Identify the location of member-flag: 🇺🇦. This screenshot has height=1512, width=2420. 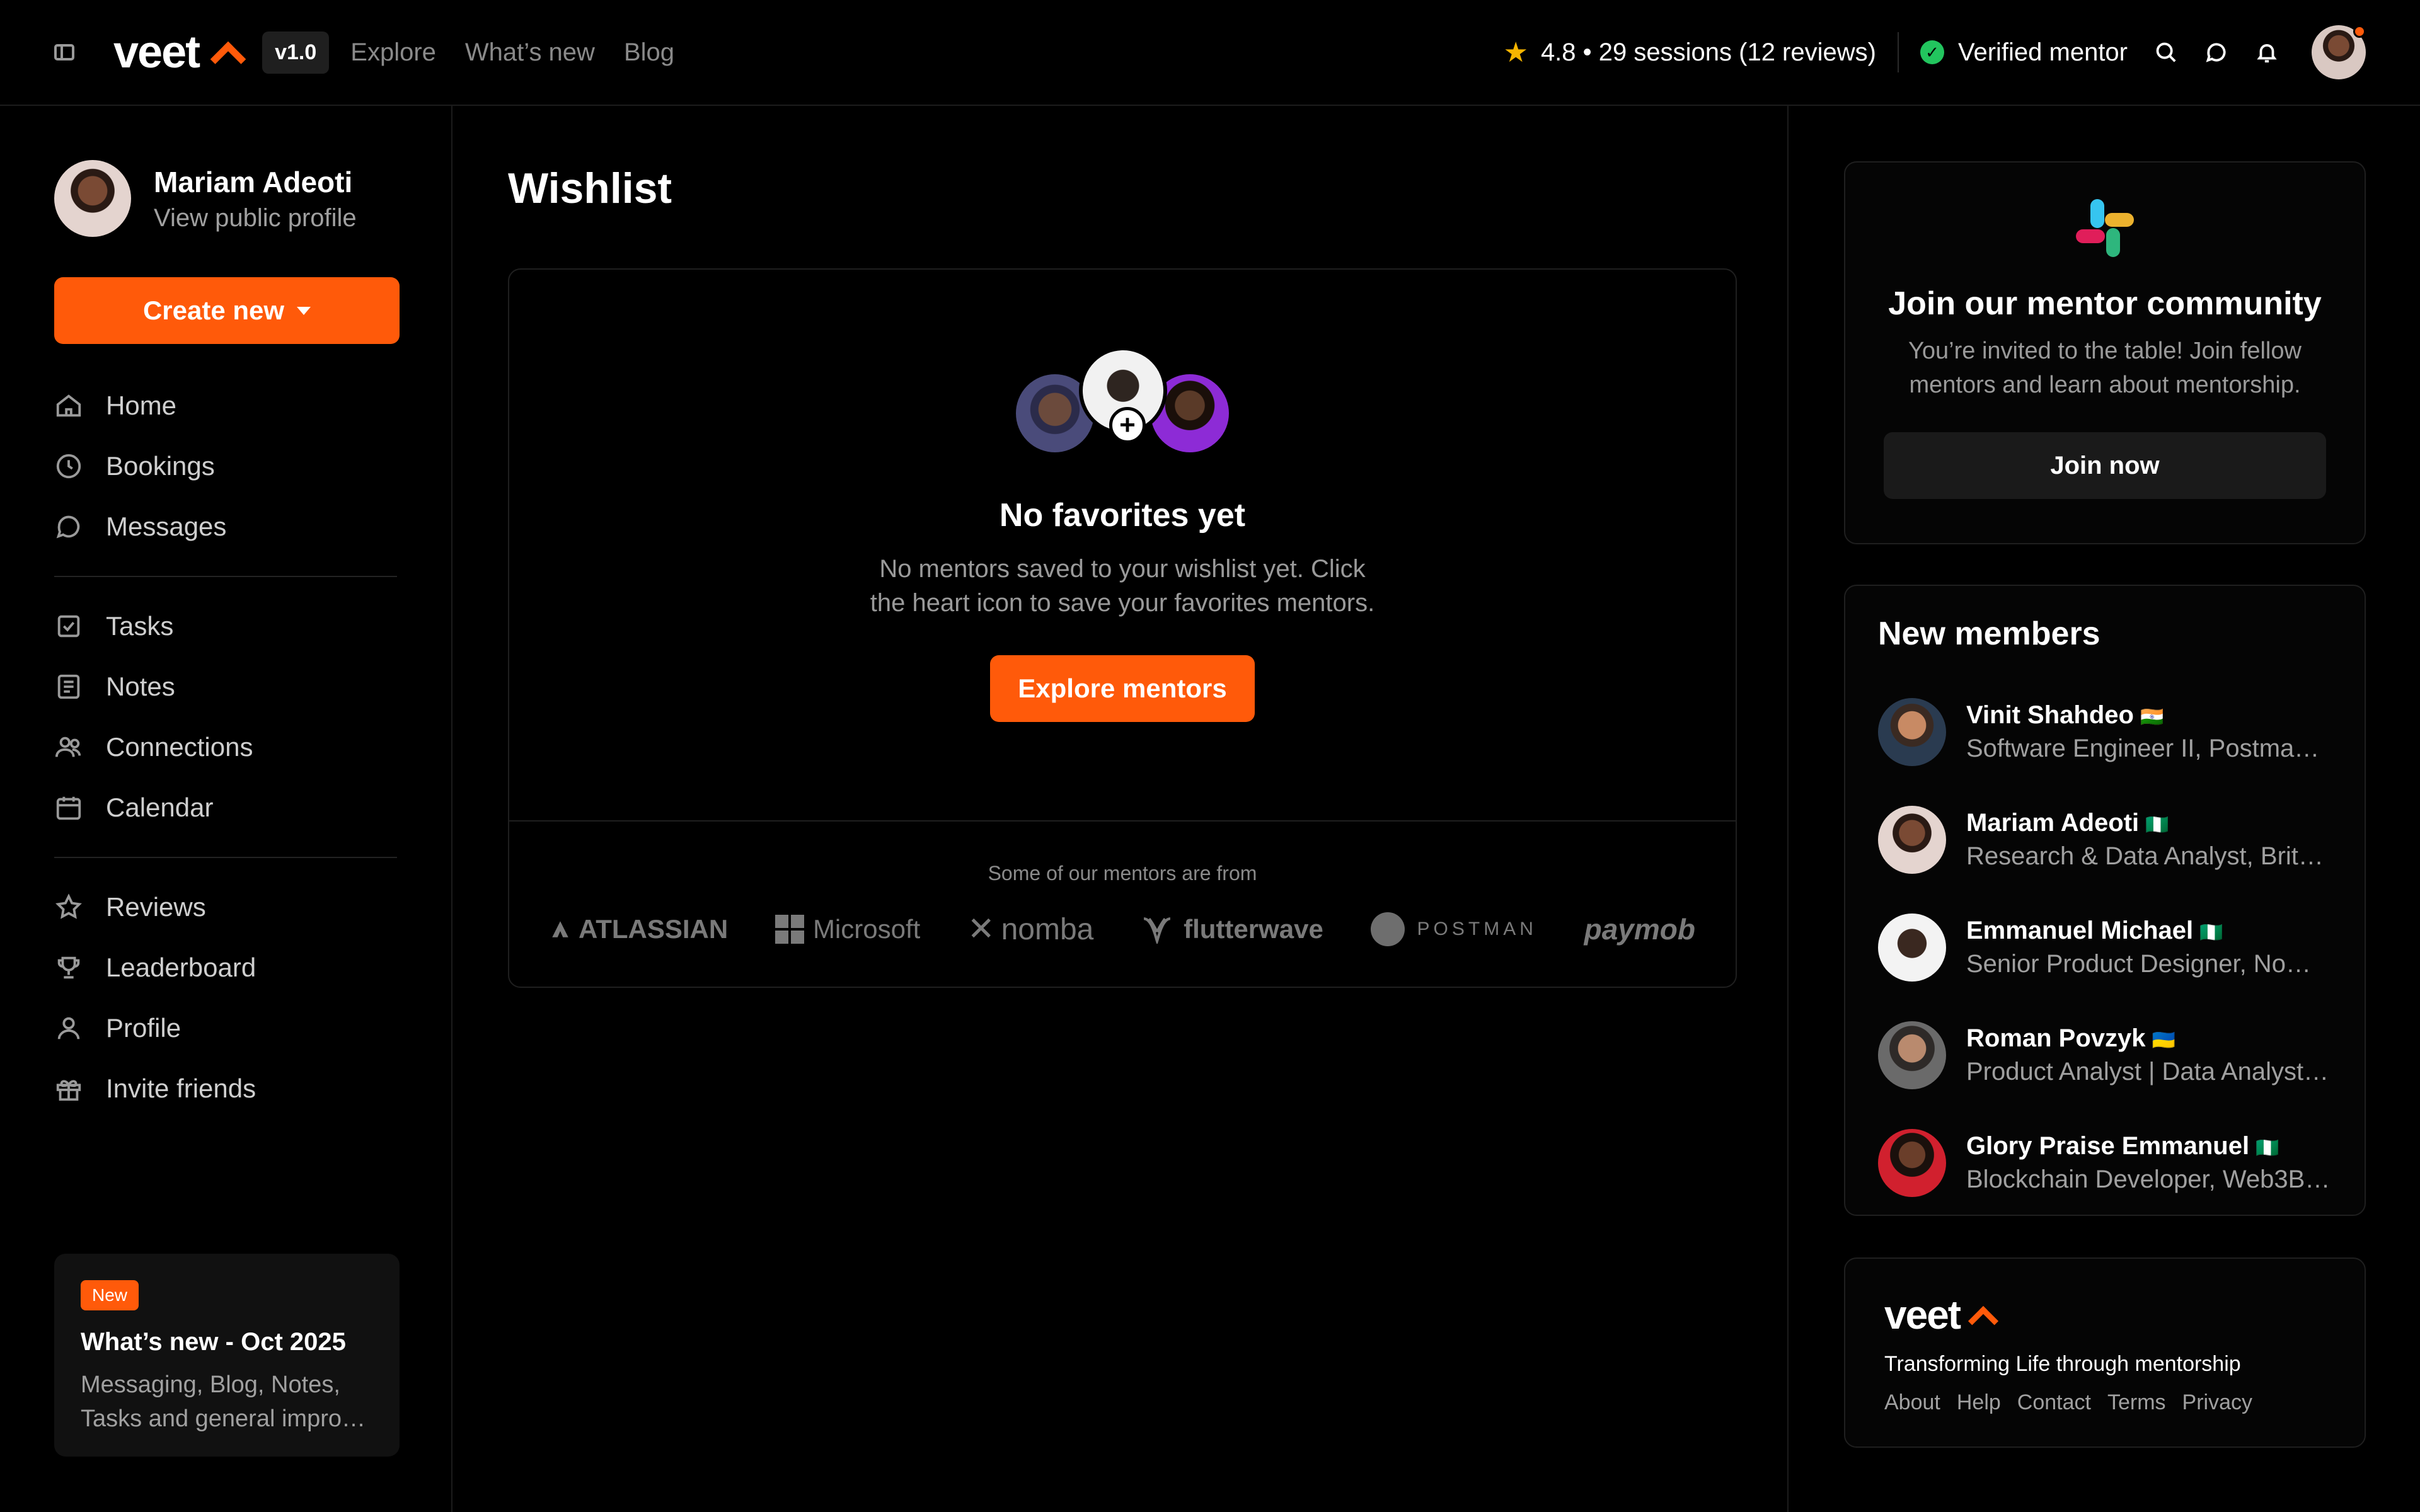
(2164, 1040).